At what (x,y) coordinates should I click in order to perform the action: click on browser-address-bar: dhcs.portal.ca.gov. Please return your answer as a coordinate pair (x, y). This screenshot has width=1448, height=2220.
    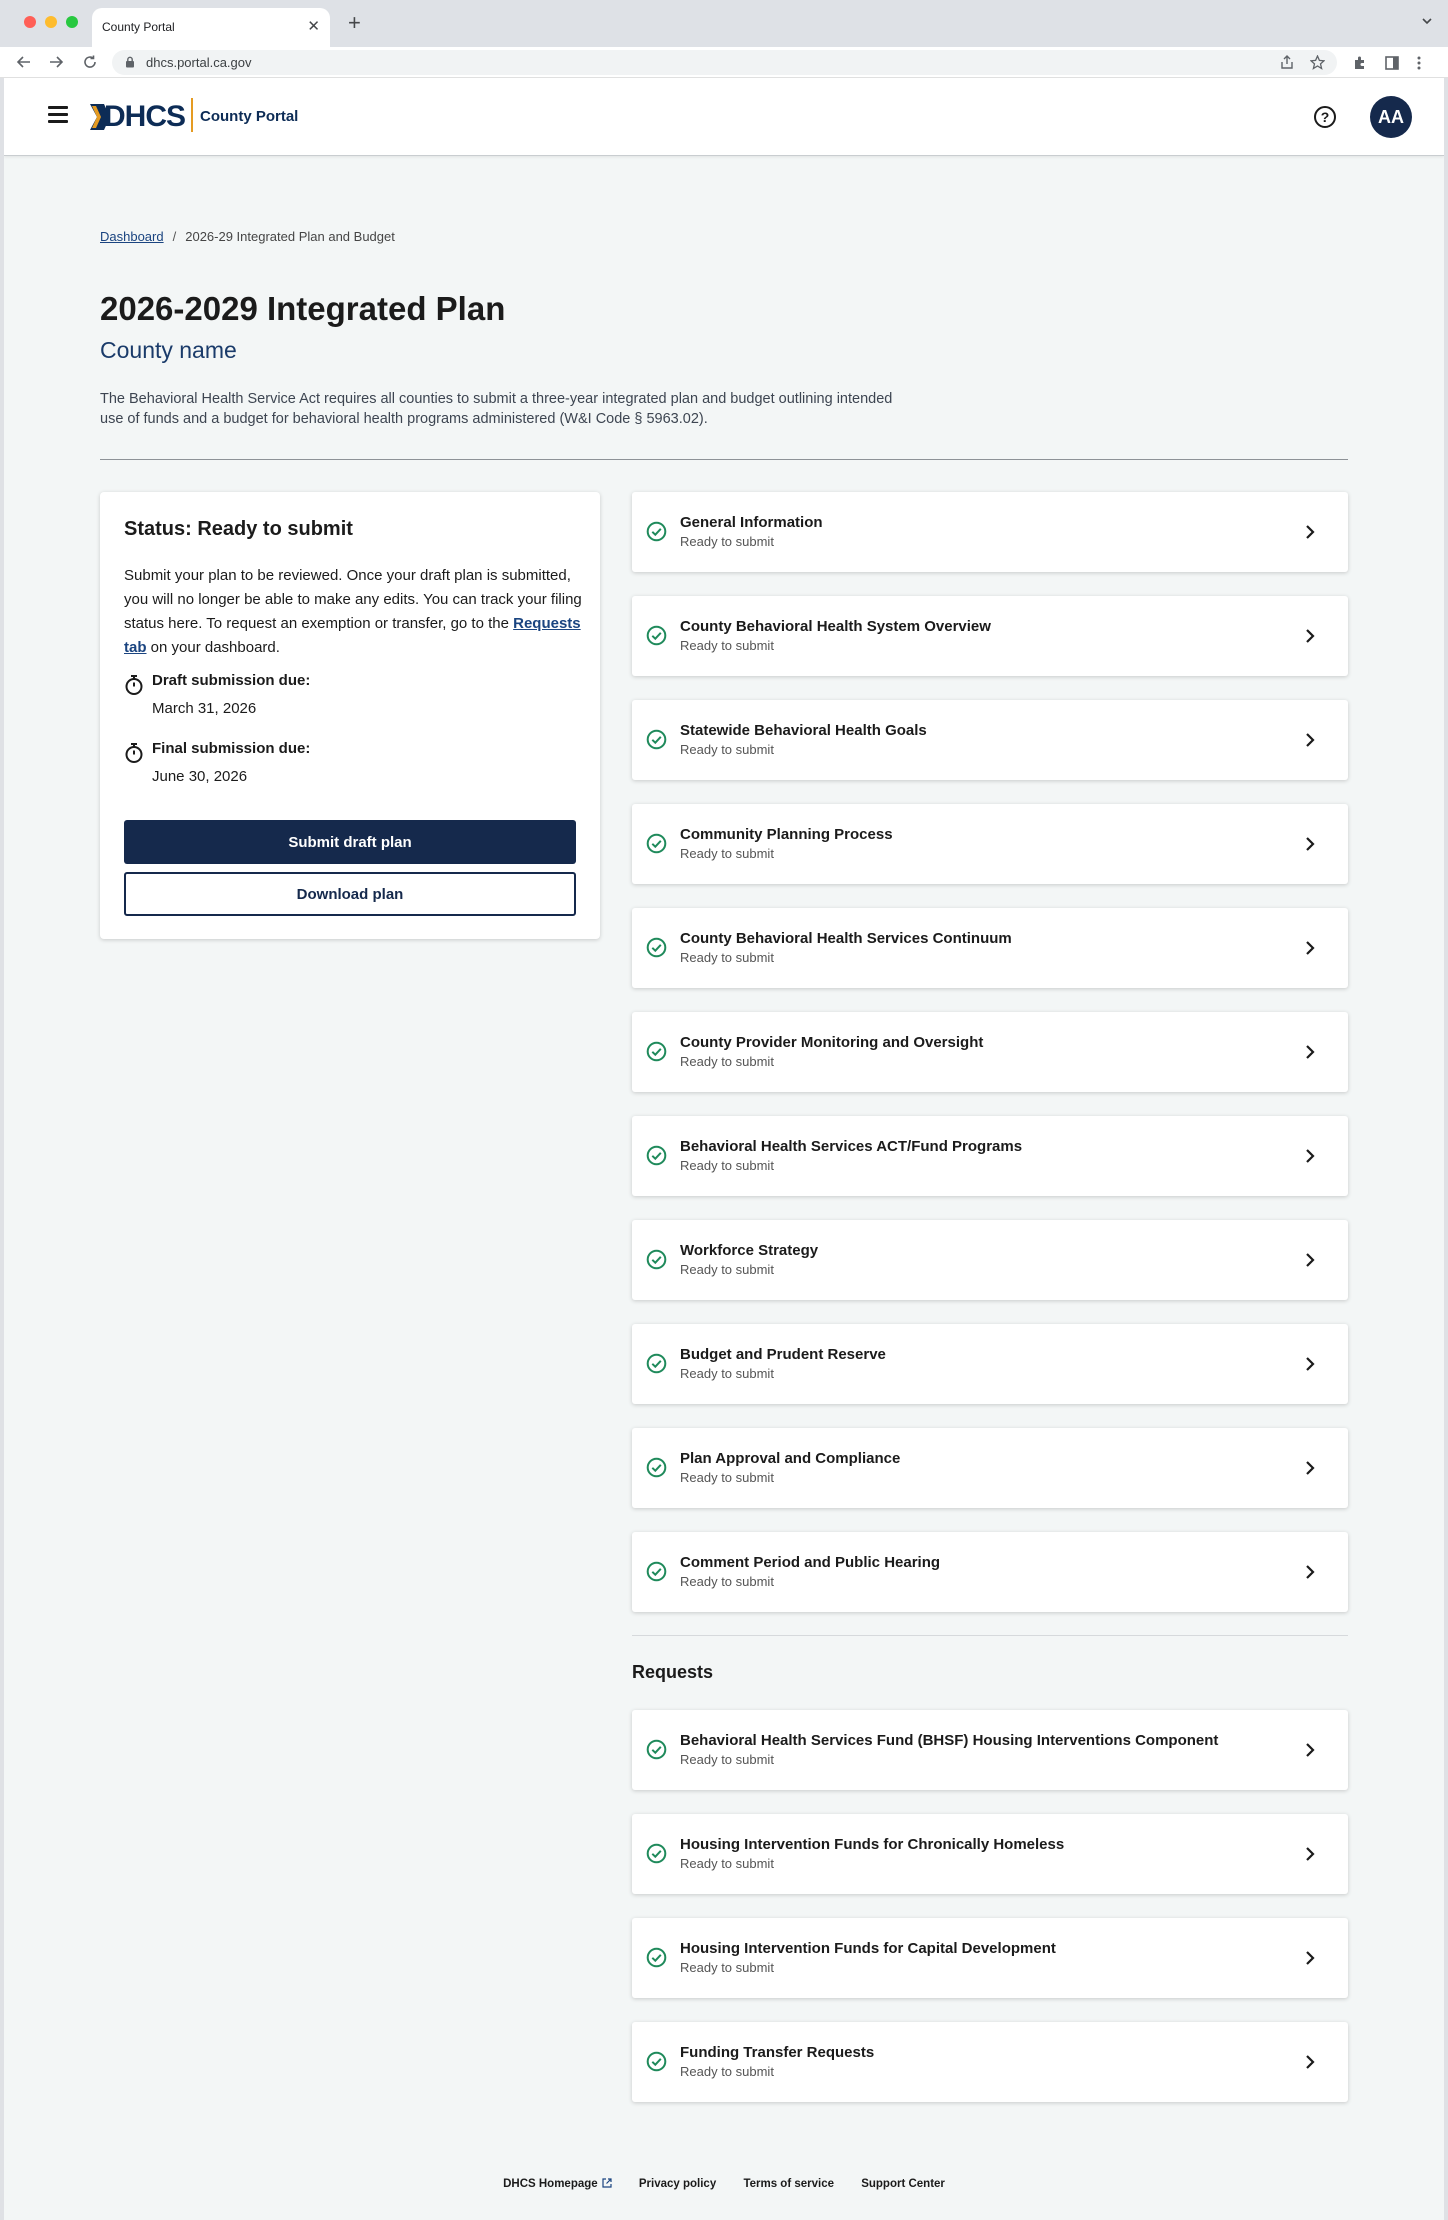
    Looking at the image, I should click on (724, 62).